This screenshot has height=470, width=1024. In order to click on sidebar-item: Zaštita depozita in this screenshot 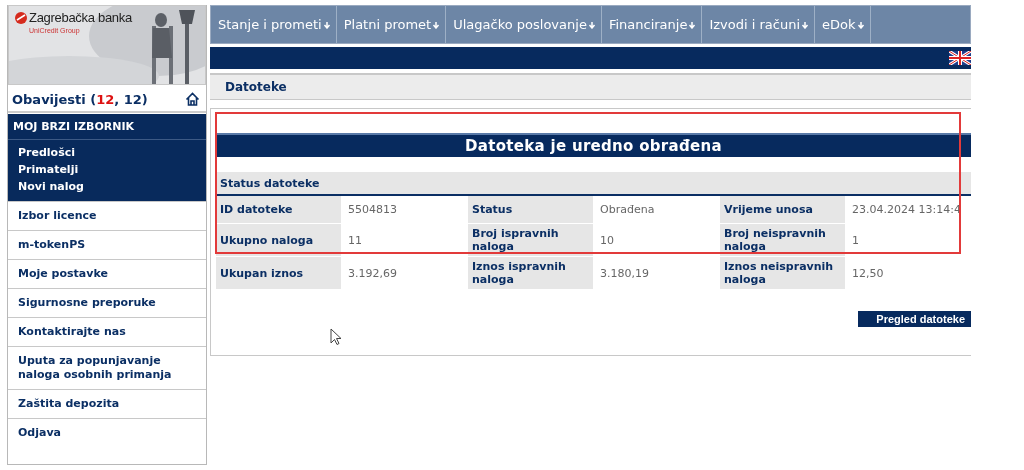, I will do `click(107, 403)`.